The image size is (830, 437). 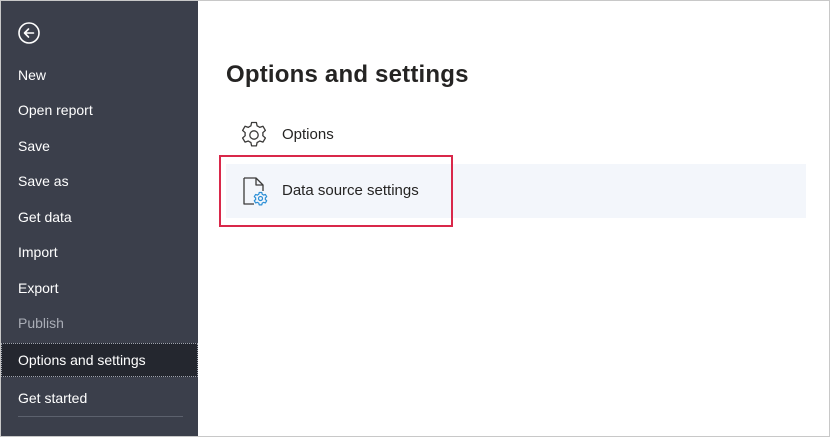 What do you see at coordinates (99, 398) in the screenshot?
I see `sidebar-item-get-started: Get started` at bounding box center [99, 398].